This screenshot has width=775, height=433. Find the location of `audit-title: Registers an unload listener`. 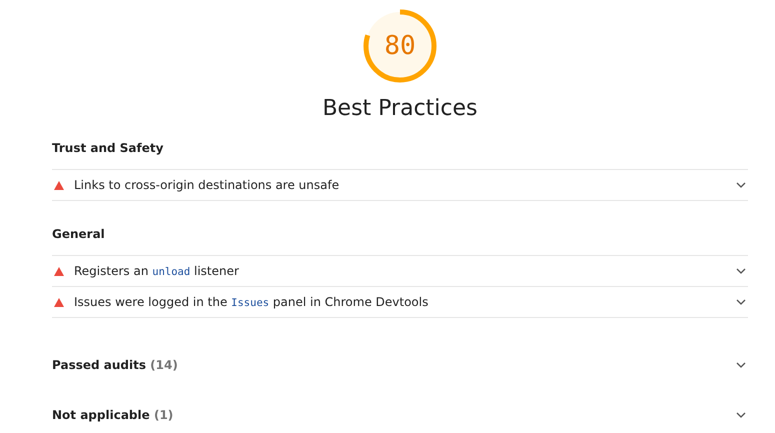

audit-title: Registers an unload listener is located at coordinates (157, 271).